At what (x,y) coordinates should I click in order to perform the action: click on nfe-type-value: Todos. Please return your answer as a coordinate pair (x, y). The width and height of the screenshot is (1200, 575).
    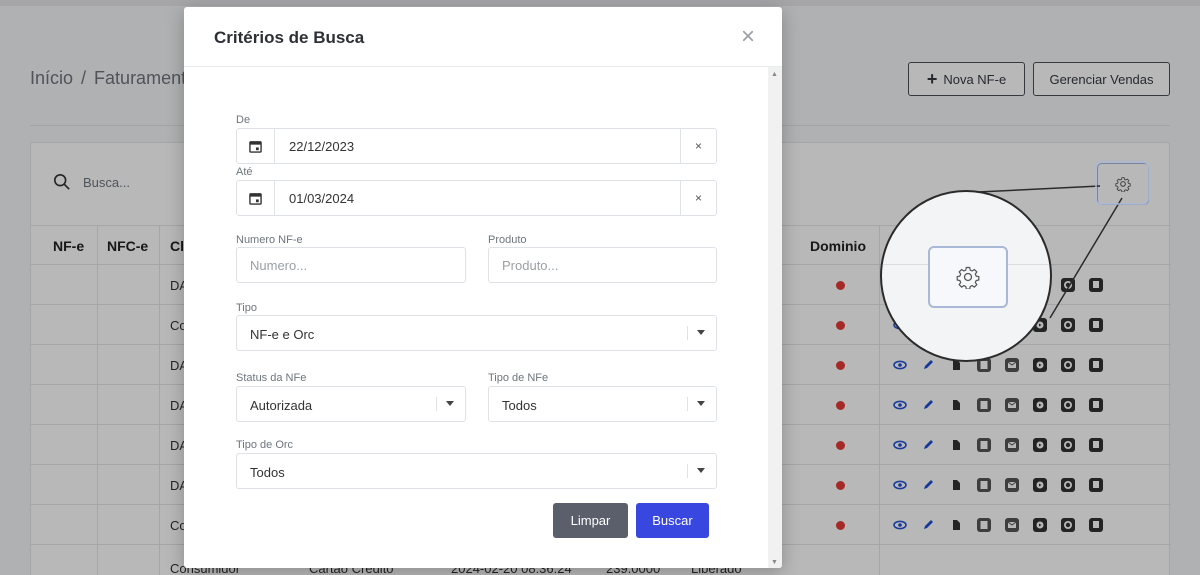
    Looking at the image, I should click on (519, 405).